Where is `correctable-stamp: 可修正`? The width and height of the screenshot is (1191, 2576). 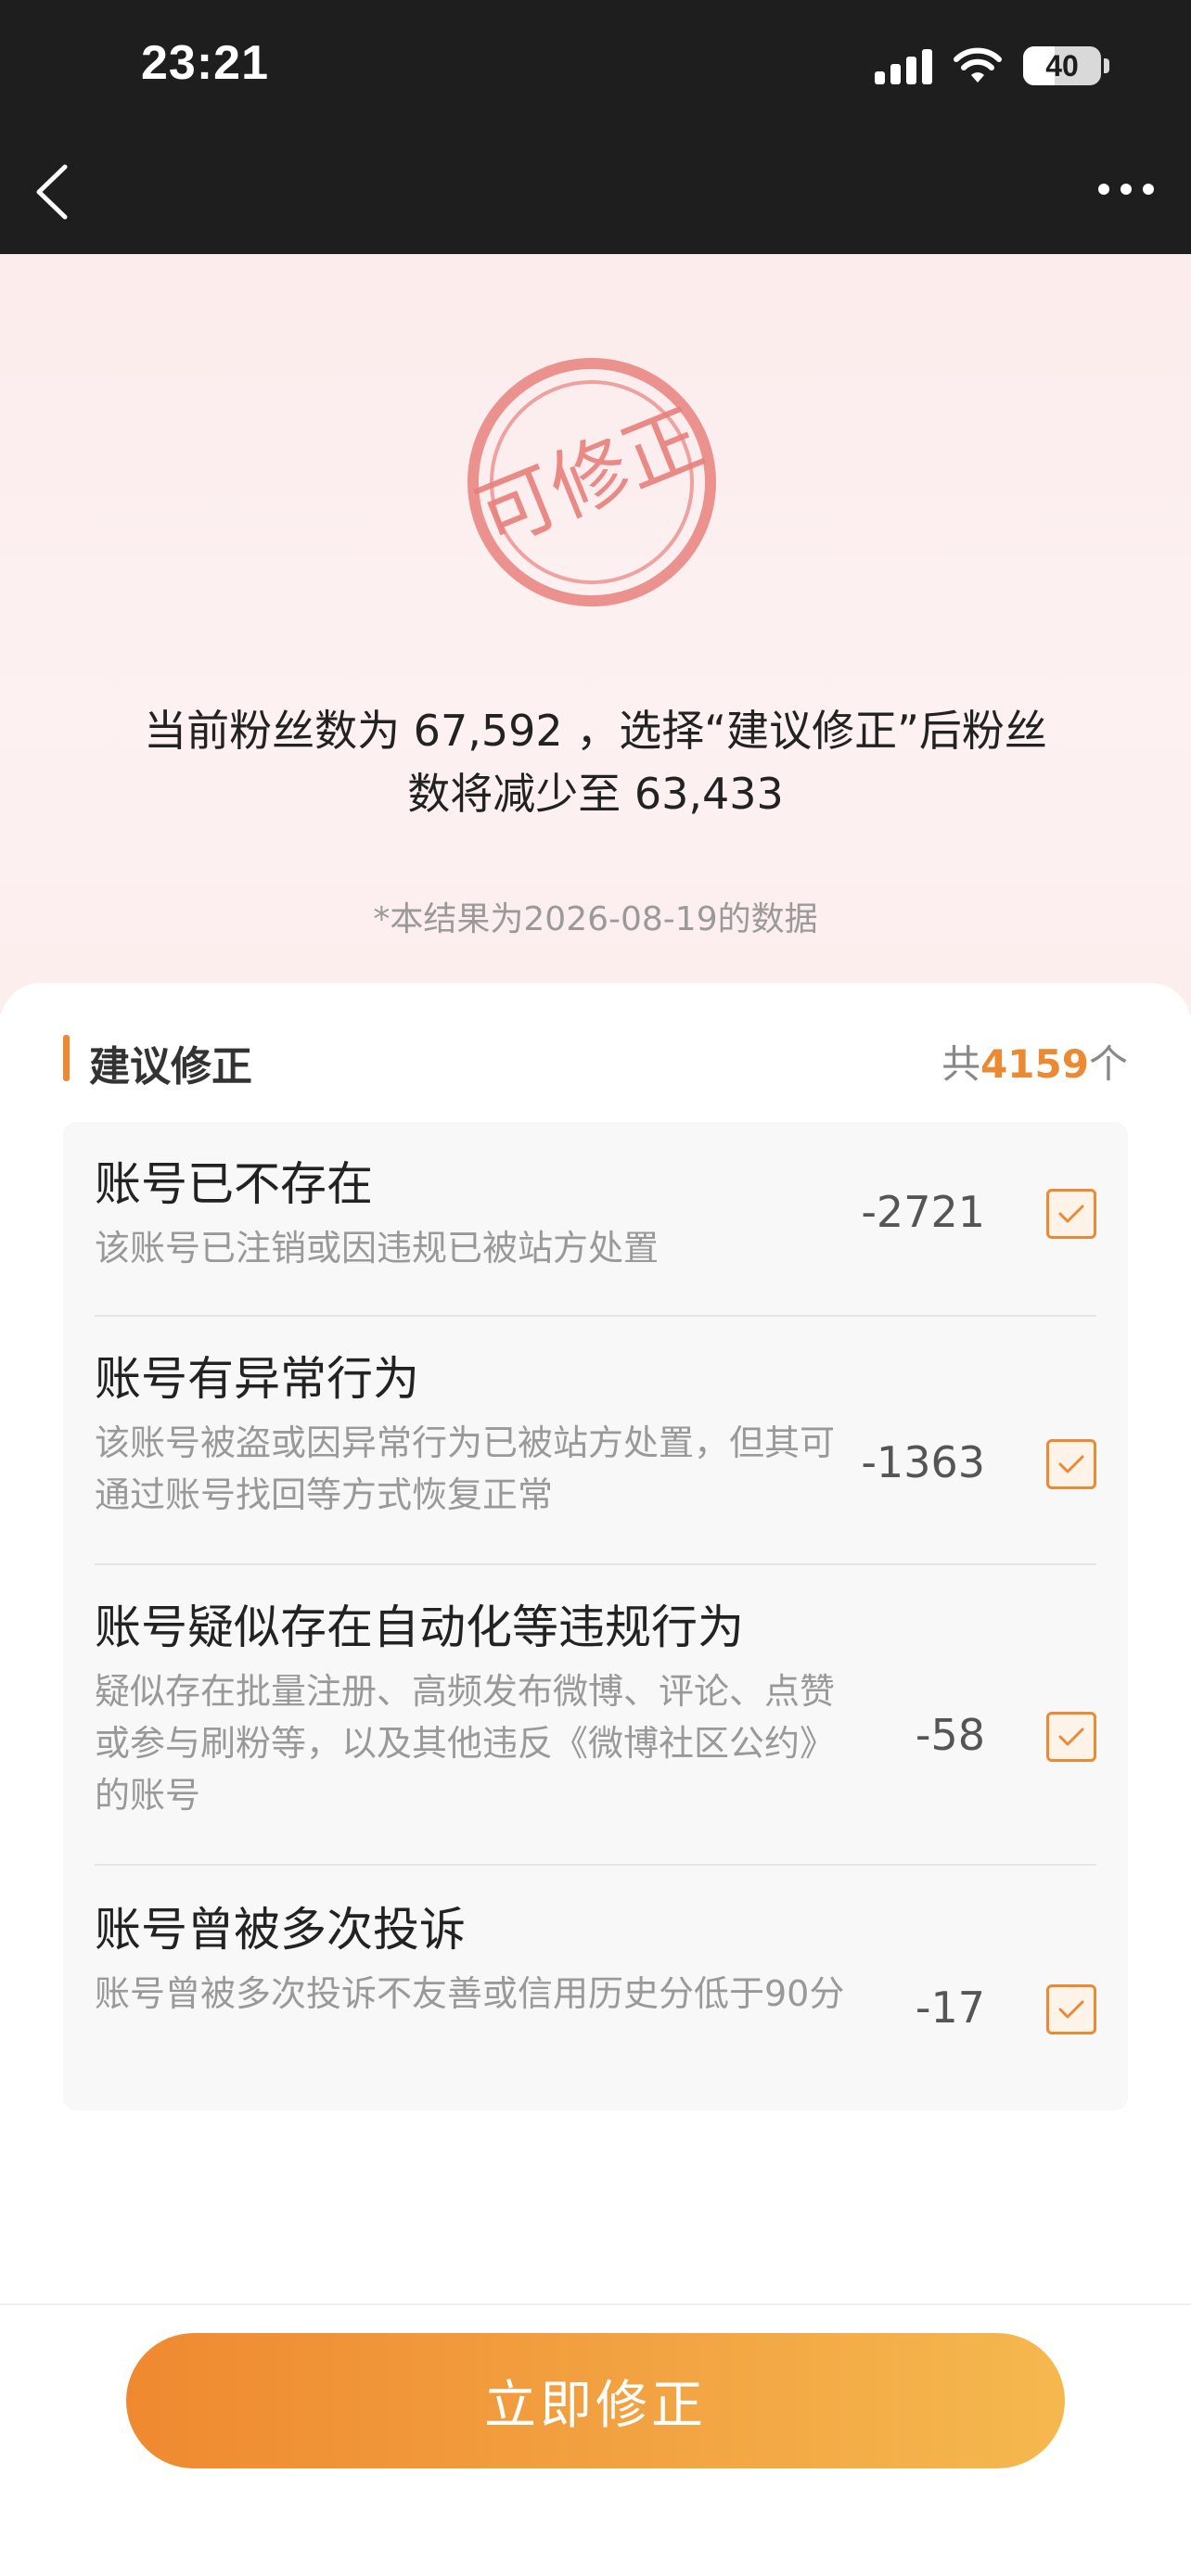 correctable-stamp: 可修正 is located at coordinates (591, 482).